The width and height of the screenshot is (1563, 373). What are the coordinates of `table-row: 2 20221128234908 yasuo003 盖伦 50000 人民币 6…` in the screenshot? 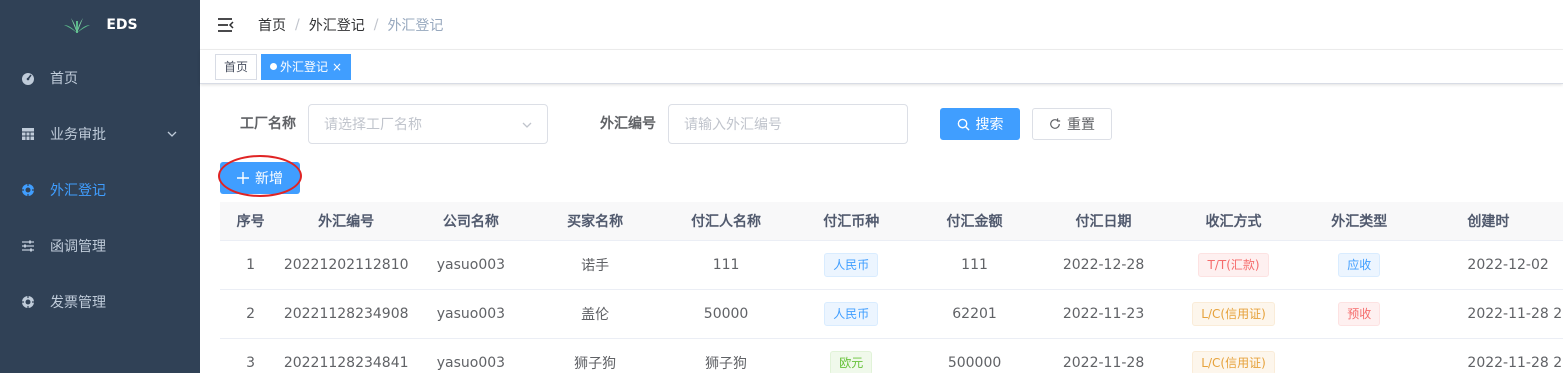 It's located at (891, 314).